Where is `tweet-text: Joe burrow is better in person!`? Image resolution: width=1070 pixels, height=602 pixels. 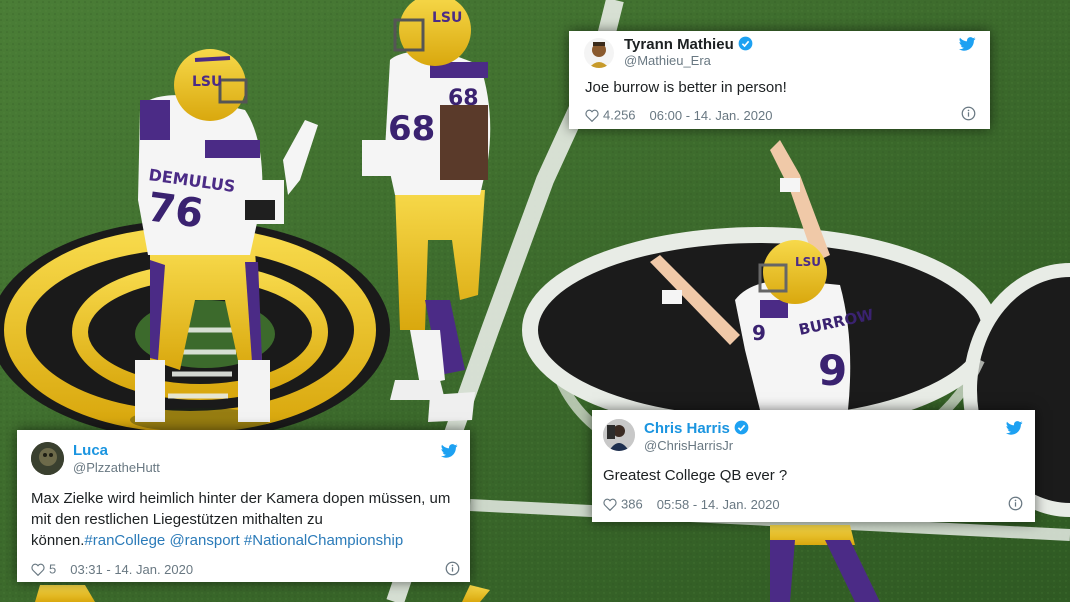
tweet-text: Joe burrow is better in person! is located at coordinates (686, 87).